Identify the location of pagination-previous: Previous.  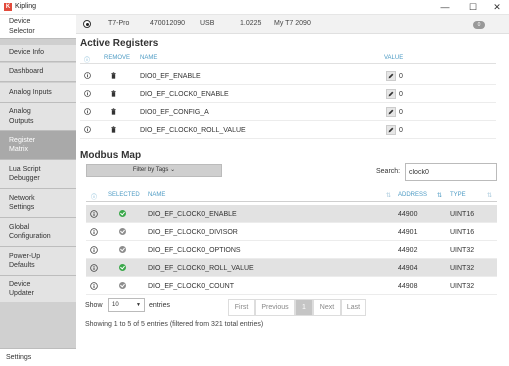
(275, 307).